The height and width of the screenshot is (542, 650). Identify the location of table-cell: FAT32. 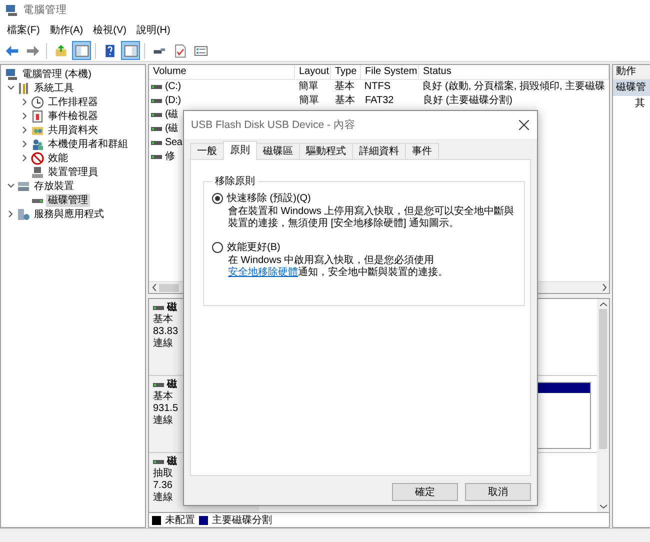
(379, 101).